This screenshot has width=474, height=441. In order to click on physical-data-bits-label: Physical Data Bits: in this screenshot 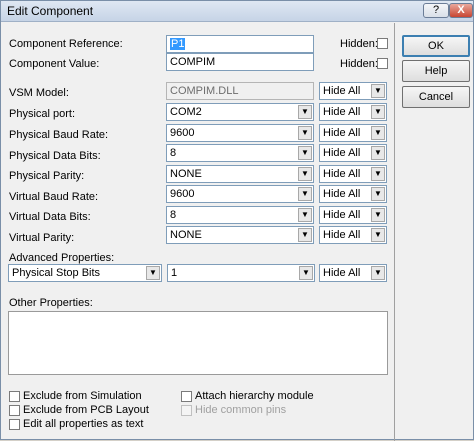, I will do `click(55, 156)`.